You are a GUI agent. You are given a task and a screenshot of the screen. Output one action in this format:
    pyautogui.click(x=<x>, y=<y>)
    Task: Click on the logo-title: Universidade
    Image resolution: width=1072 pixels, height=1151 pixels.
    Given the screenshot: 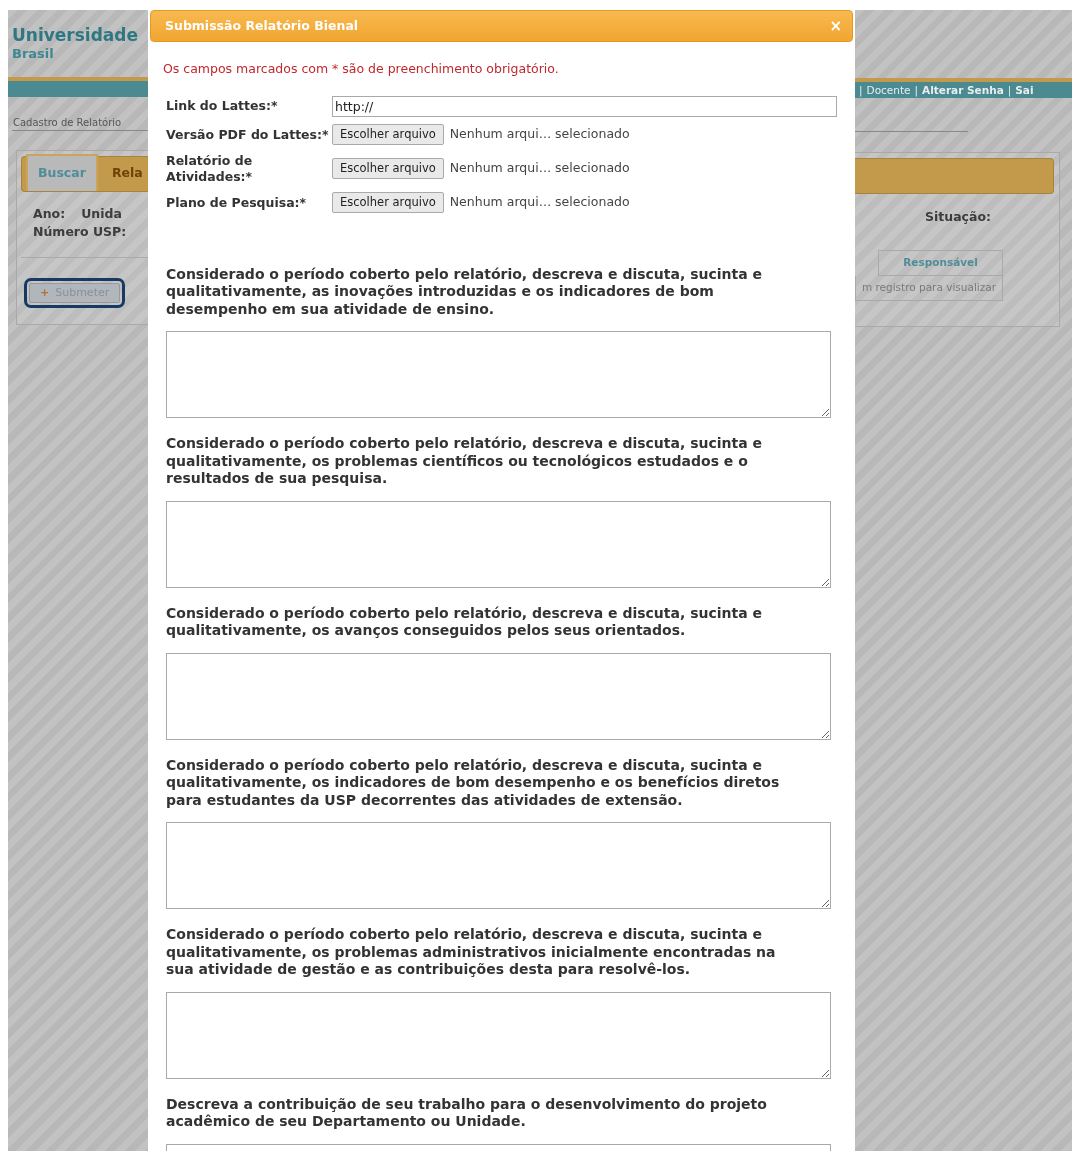 What is the action you would take?
    pyautogui.click(x=75, y=35)
    